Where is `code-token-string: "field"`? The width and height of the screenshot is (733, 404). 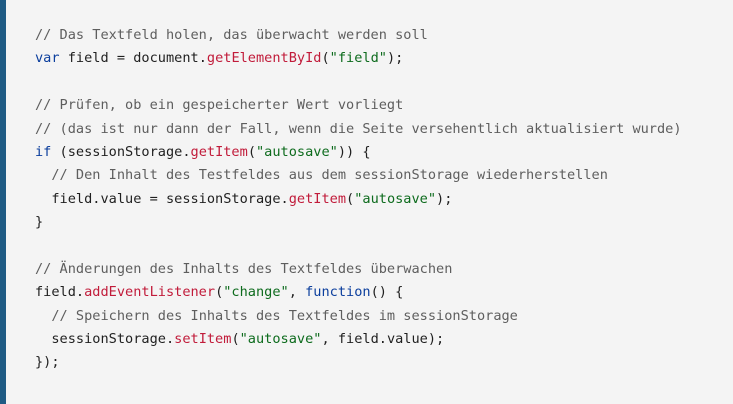 code-token-string: "field" is located at coordinates (358, 58).